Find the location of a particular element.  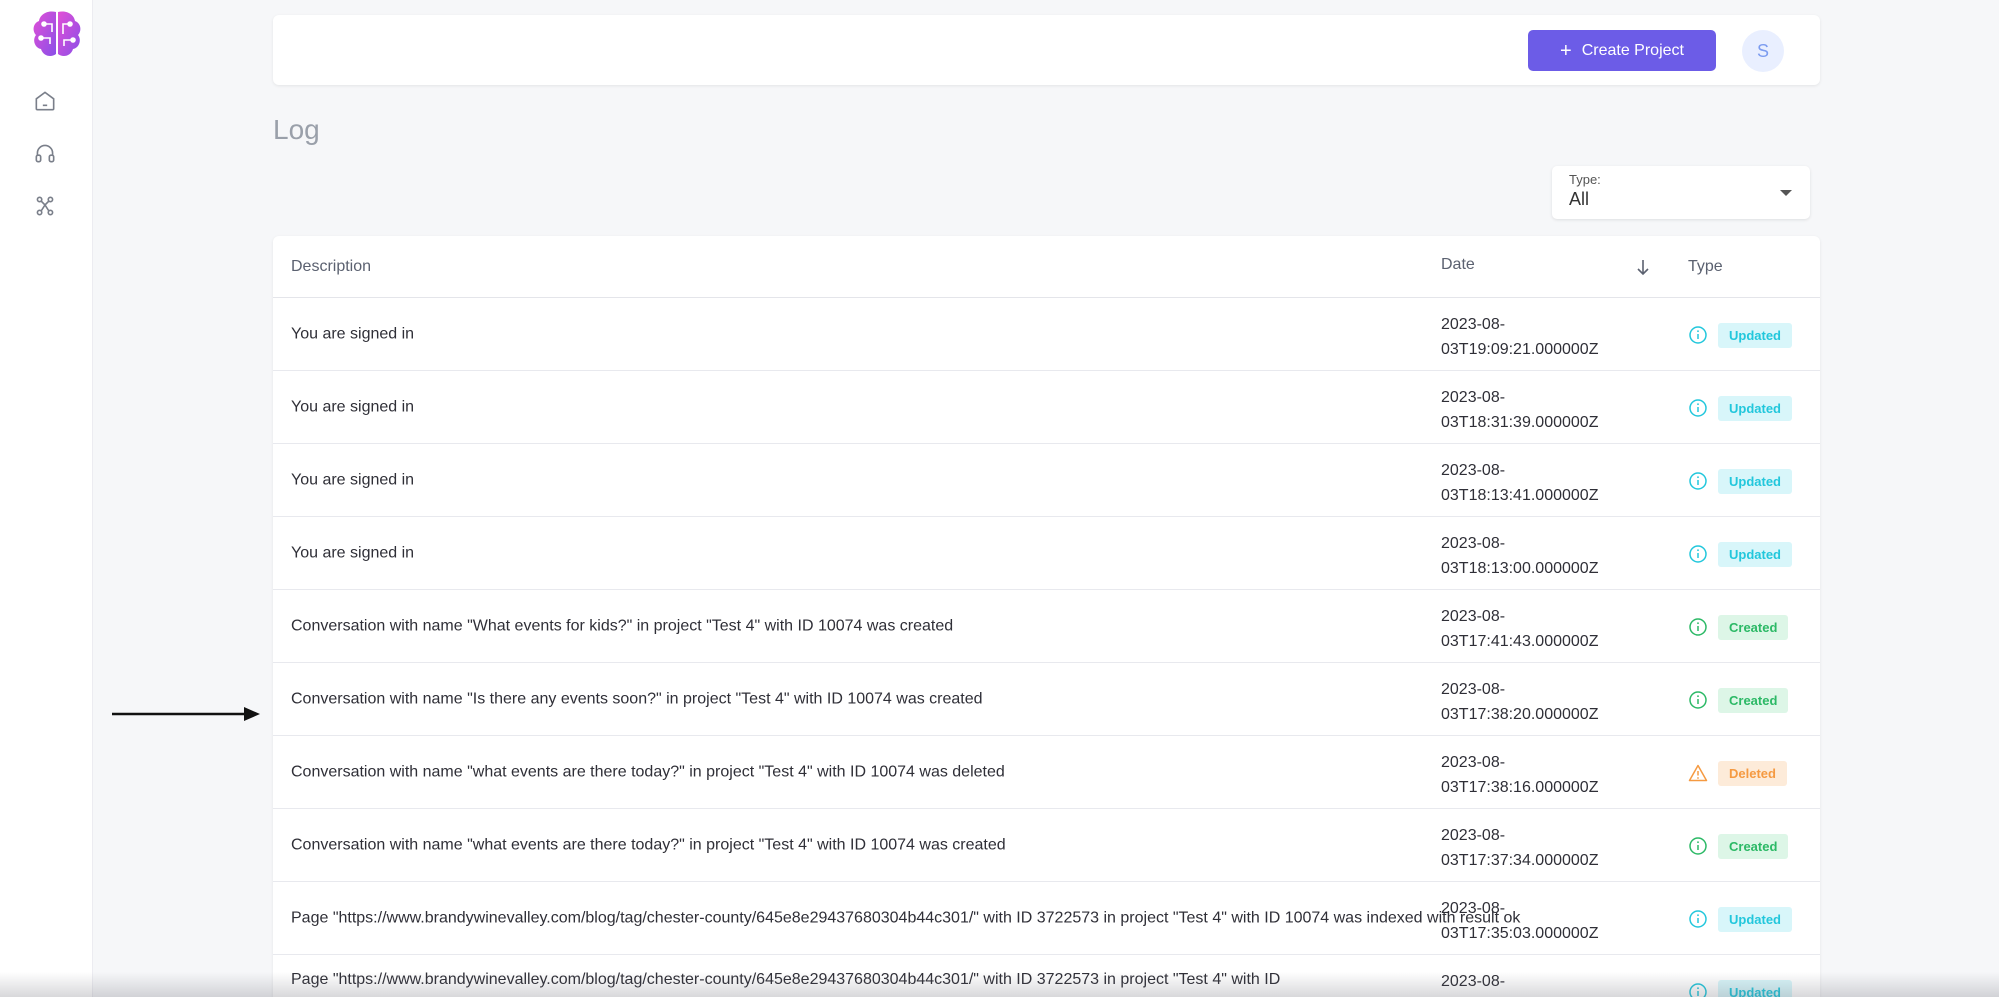

create-project-button: + Create Project is located at coordinates (1622, 50).